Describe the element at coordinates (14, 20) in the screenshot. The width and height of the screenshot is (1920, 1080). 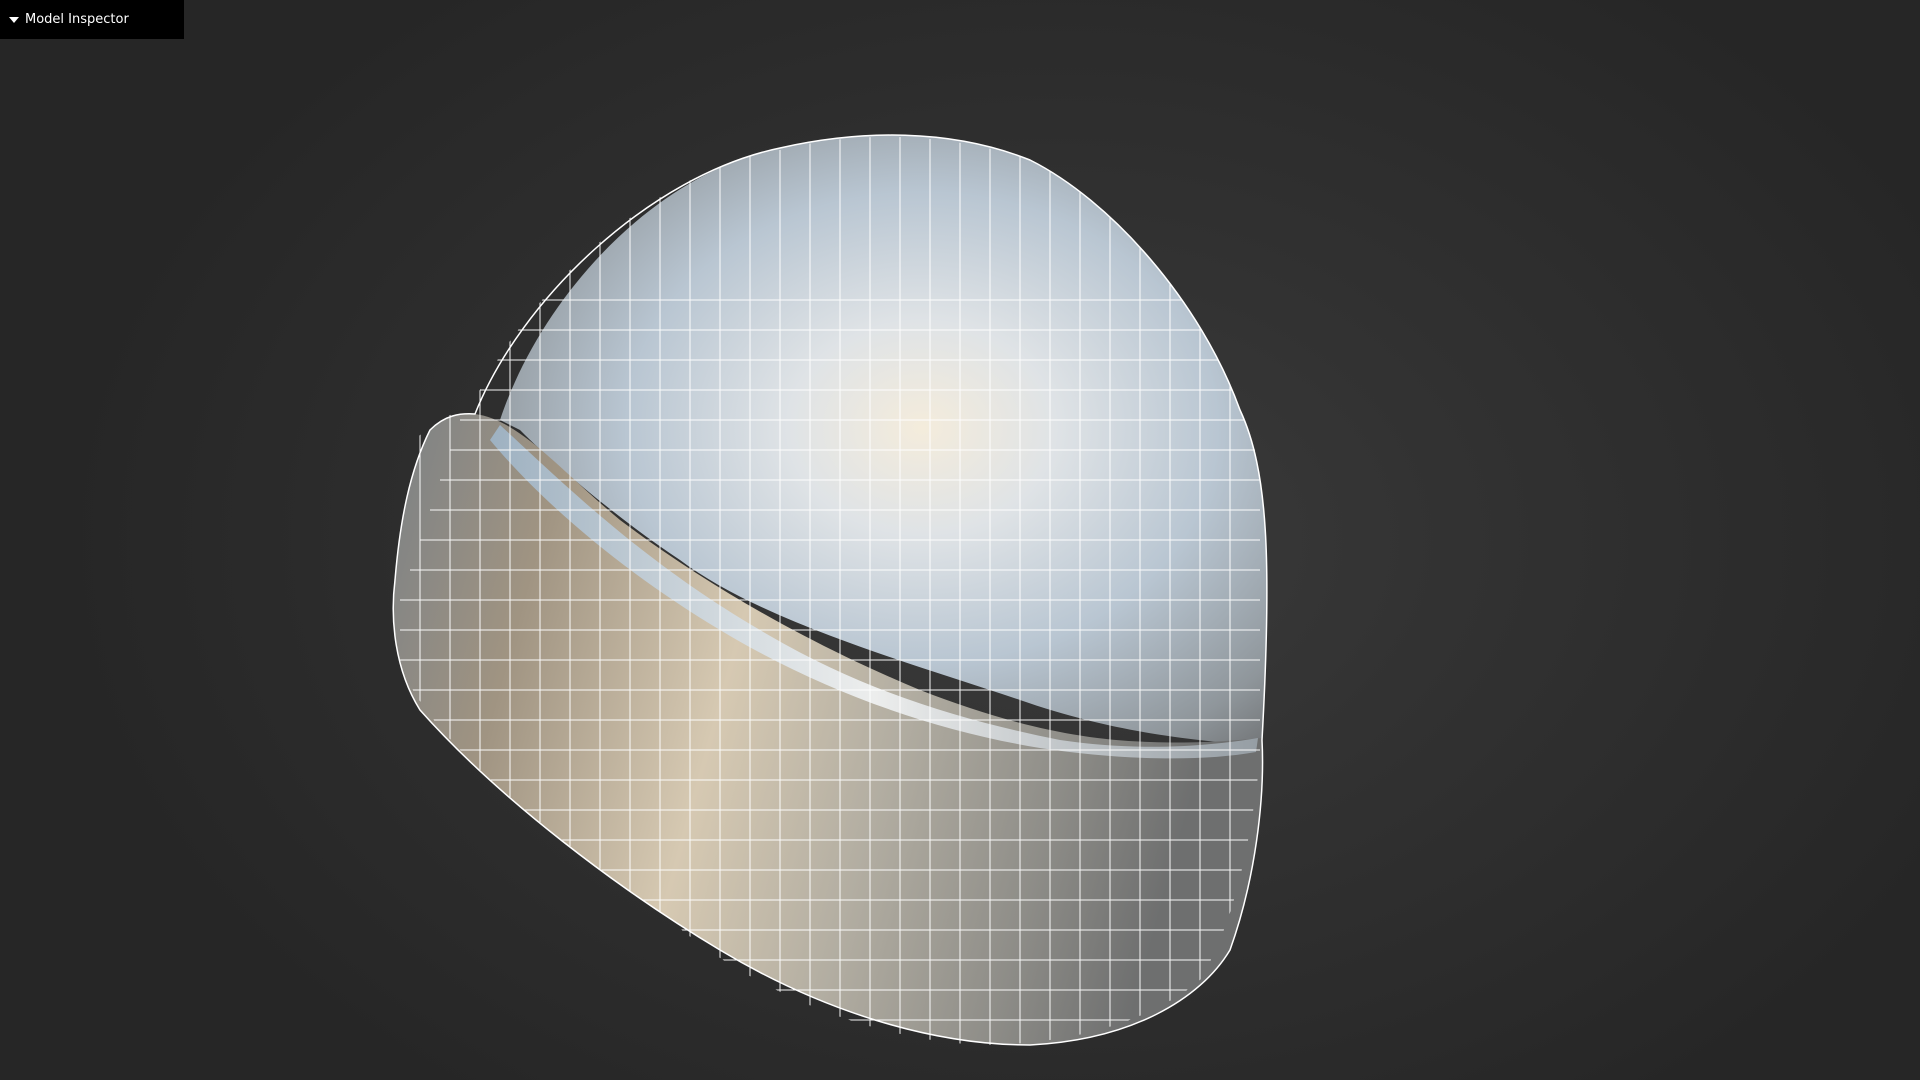
I see `triangle-down-icon` at that location.